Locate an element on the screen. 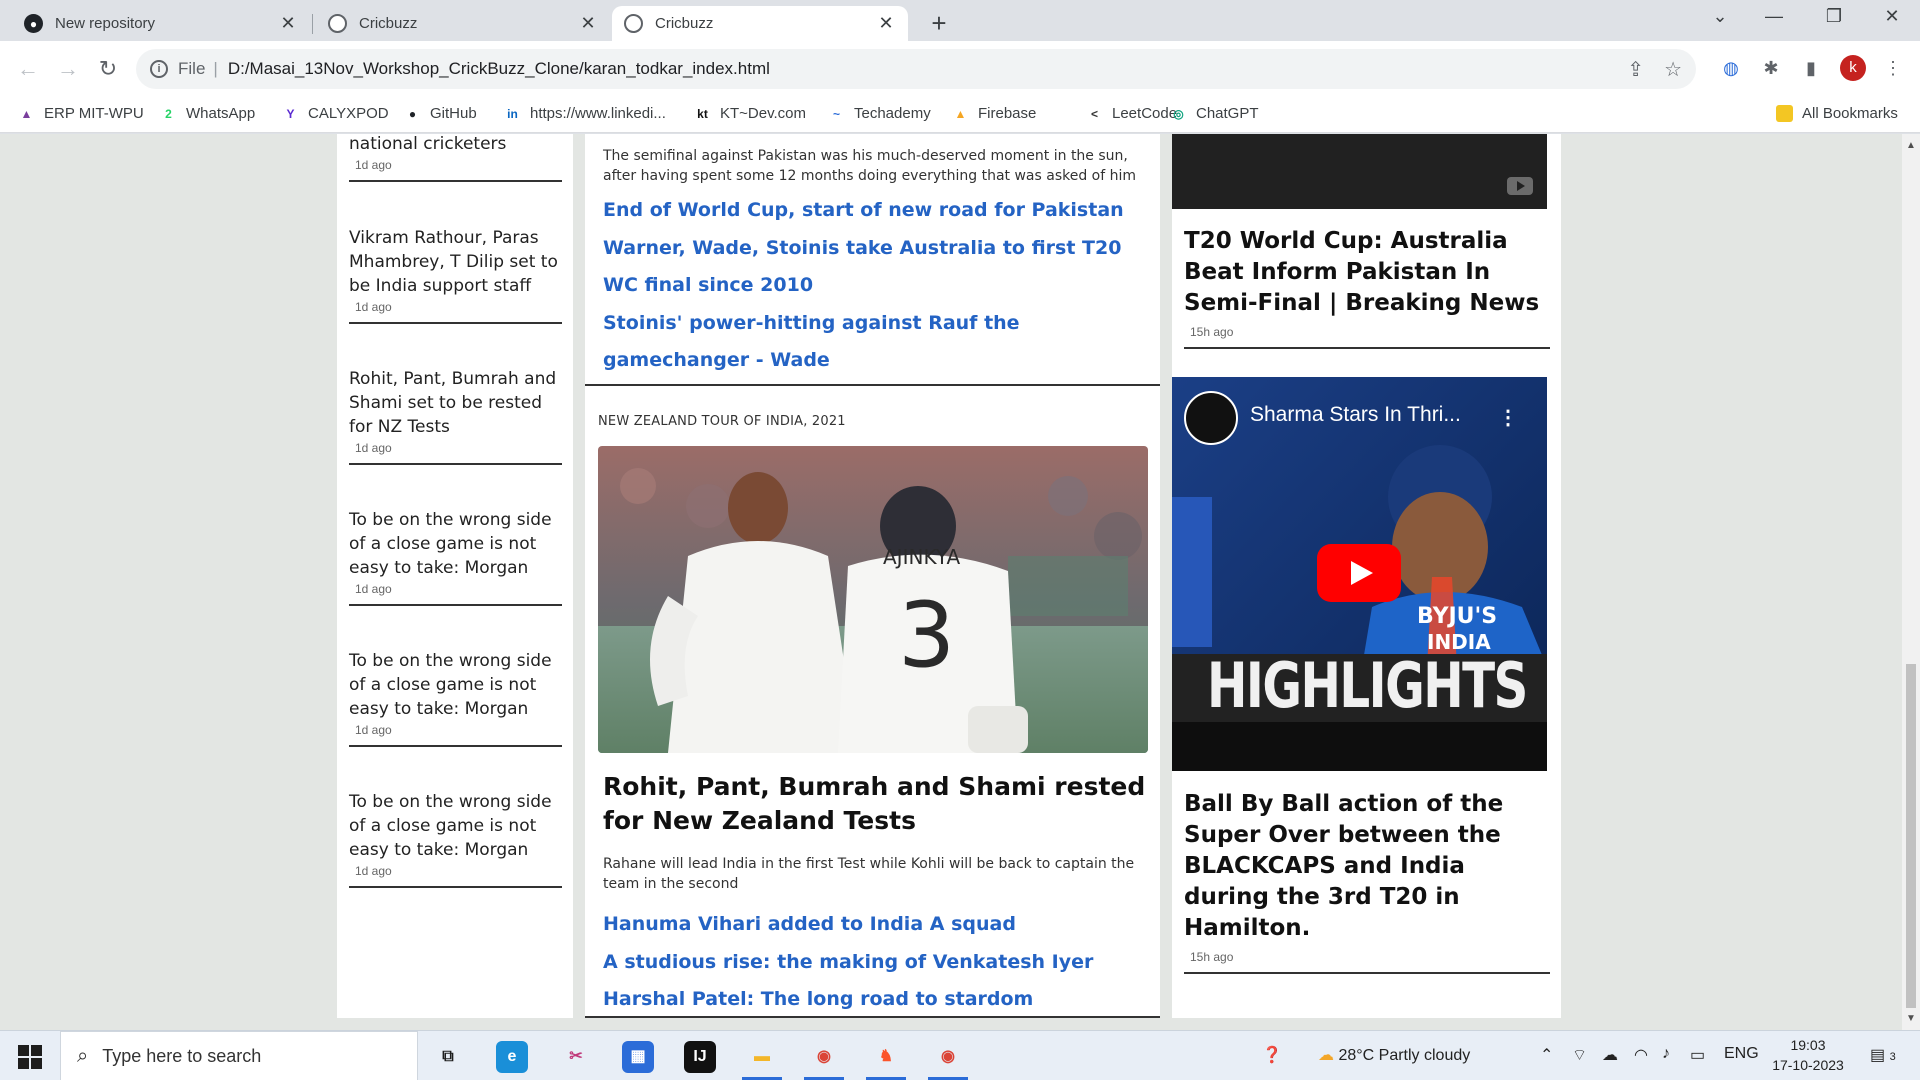 The height and width of the screenshot is (1080, 1920). volume-icon: ♪ is located at coordinates (1666, 1054).